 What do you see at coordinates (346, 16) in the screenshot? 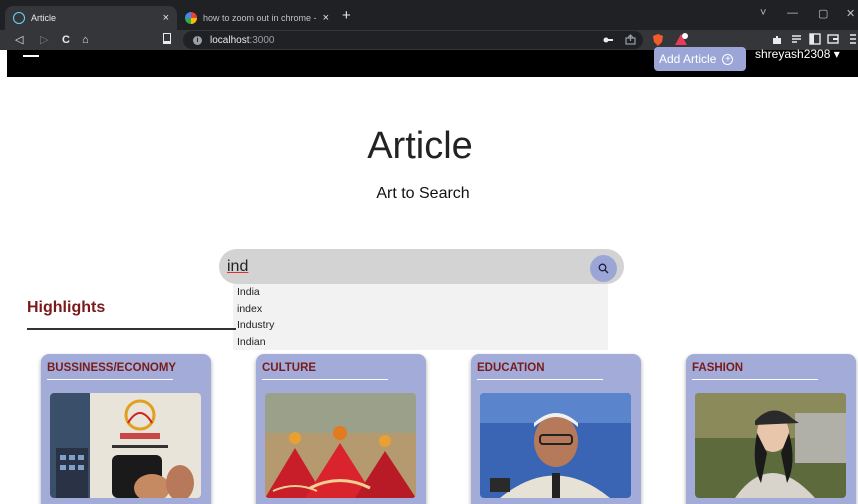
I see `new-tab-button: +` at bounding box center [346, 16].